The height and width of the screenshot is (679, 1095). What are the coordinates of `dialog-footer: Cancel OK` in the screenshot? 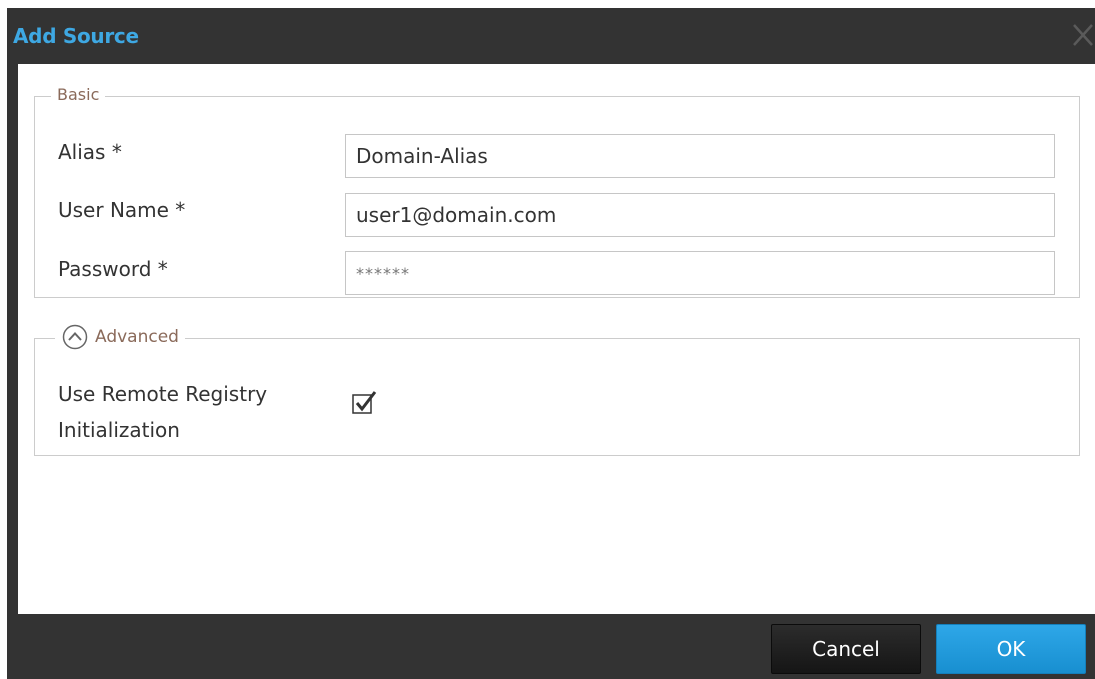 It's located at (551, 646).